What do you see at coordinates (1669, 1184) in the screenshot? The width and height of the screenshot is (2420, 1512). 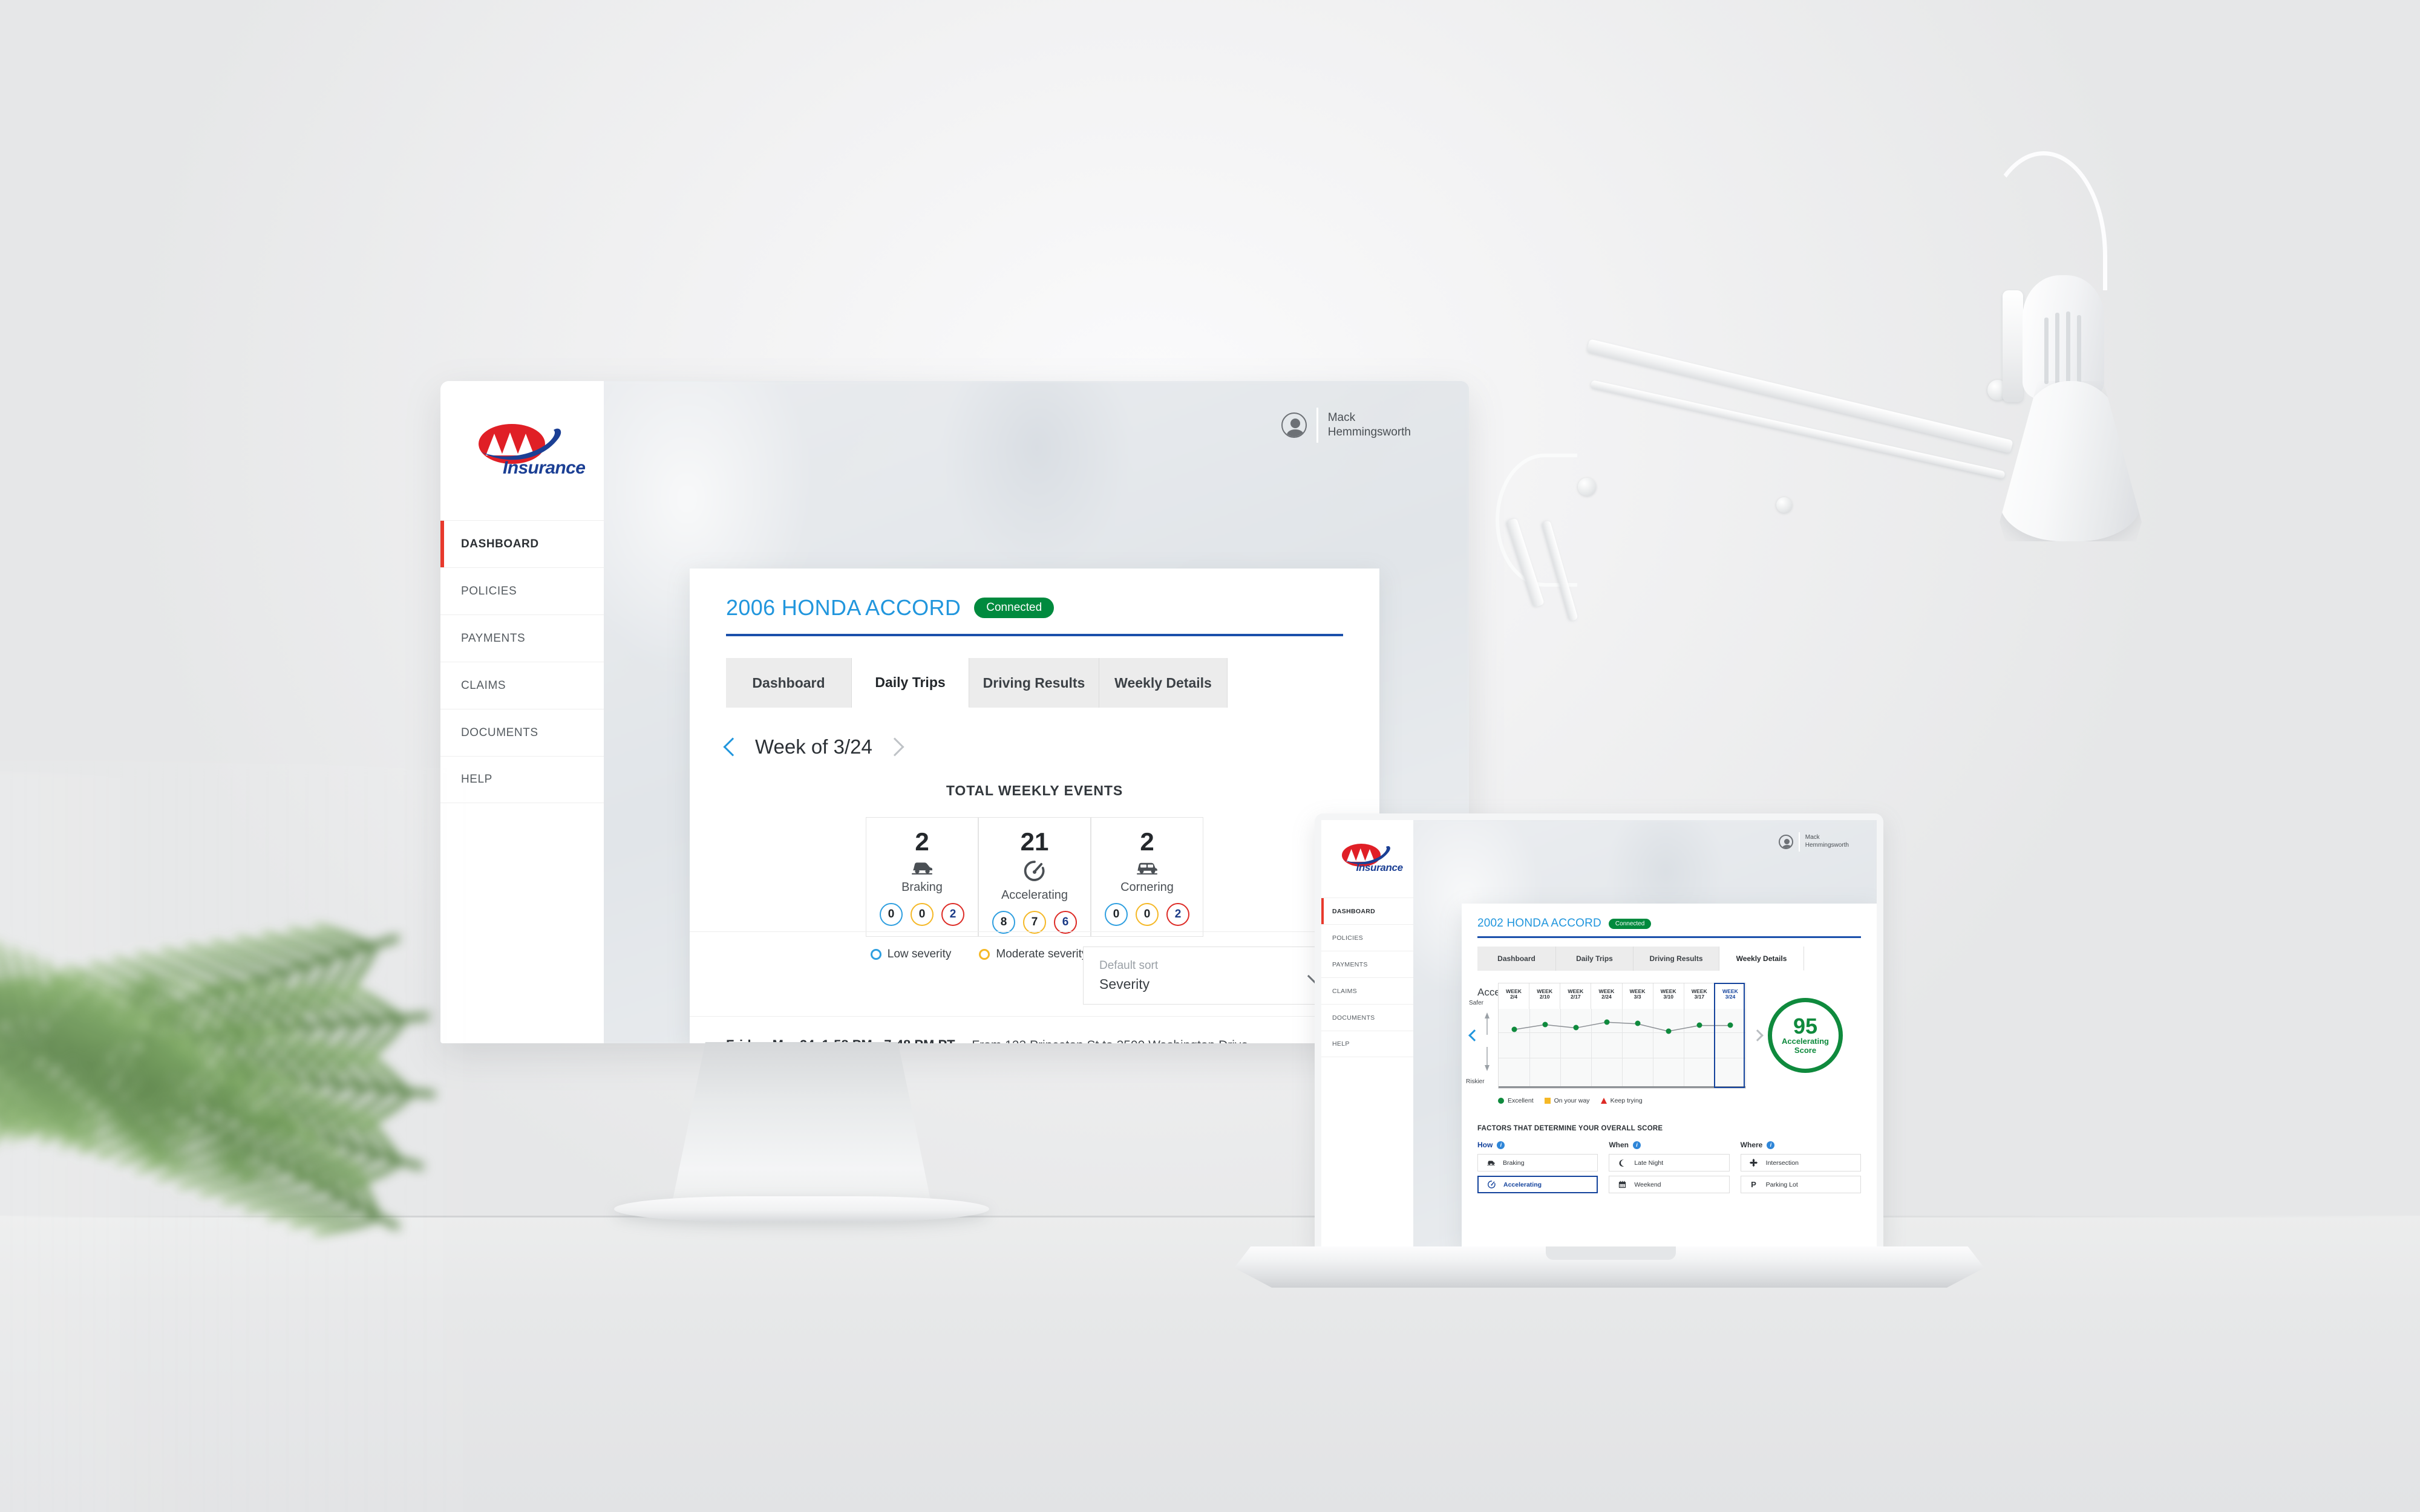 I see `factor-option-weekend: Weekend` at bounding box center [1669, 1184].